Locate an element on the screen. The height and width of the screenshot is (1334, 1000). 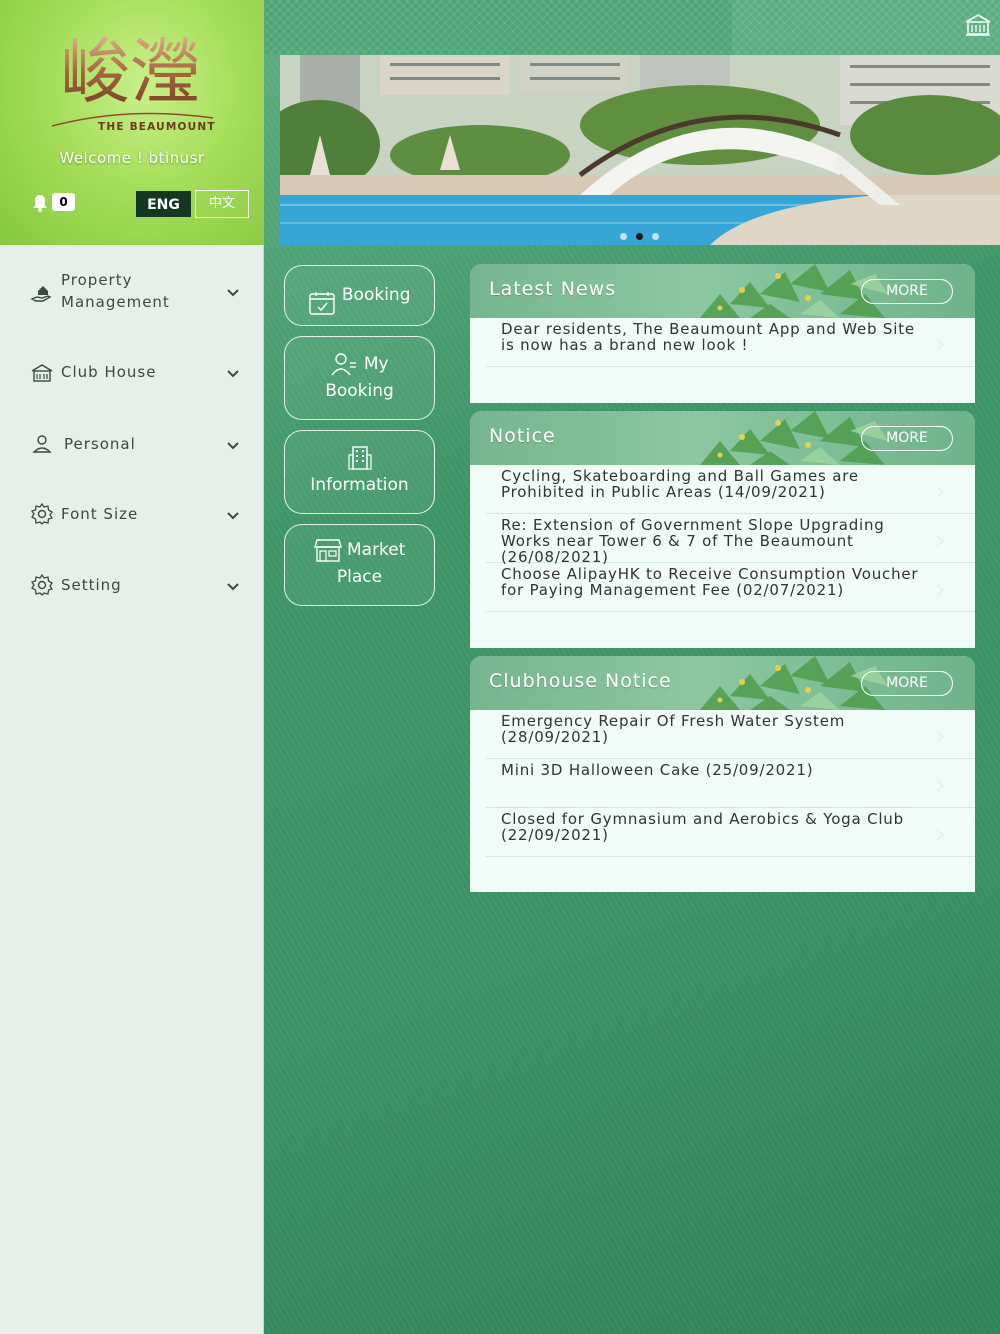
top-bar-right is located at coordinates (866, 27).